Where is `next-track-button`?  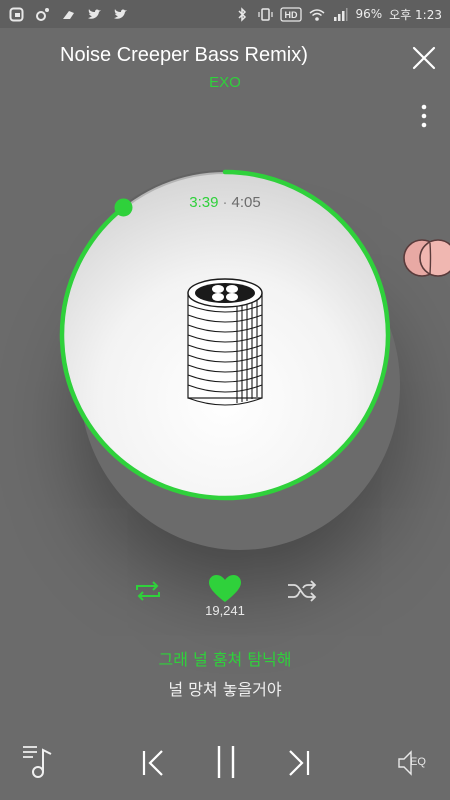 next-track-button is located at coordinates (299, 763).